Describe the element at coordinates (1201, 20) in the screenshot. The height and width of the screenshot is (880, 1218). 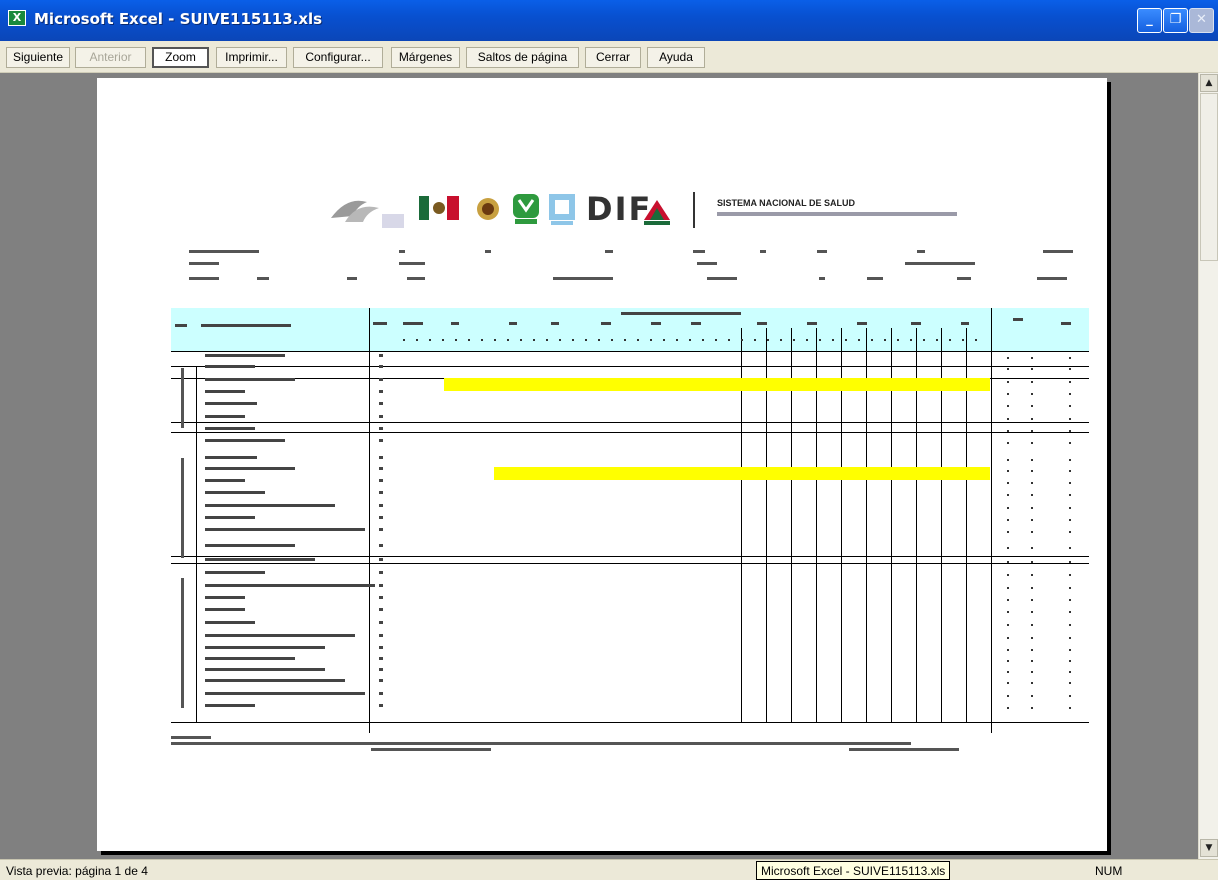
I see `close-button: ✕` at that location.